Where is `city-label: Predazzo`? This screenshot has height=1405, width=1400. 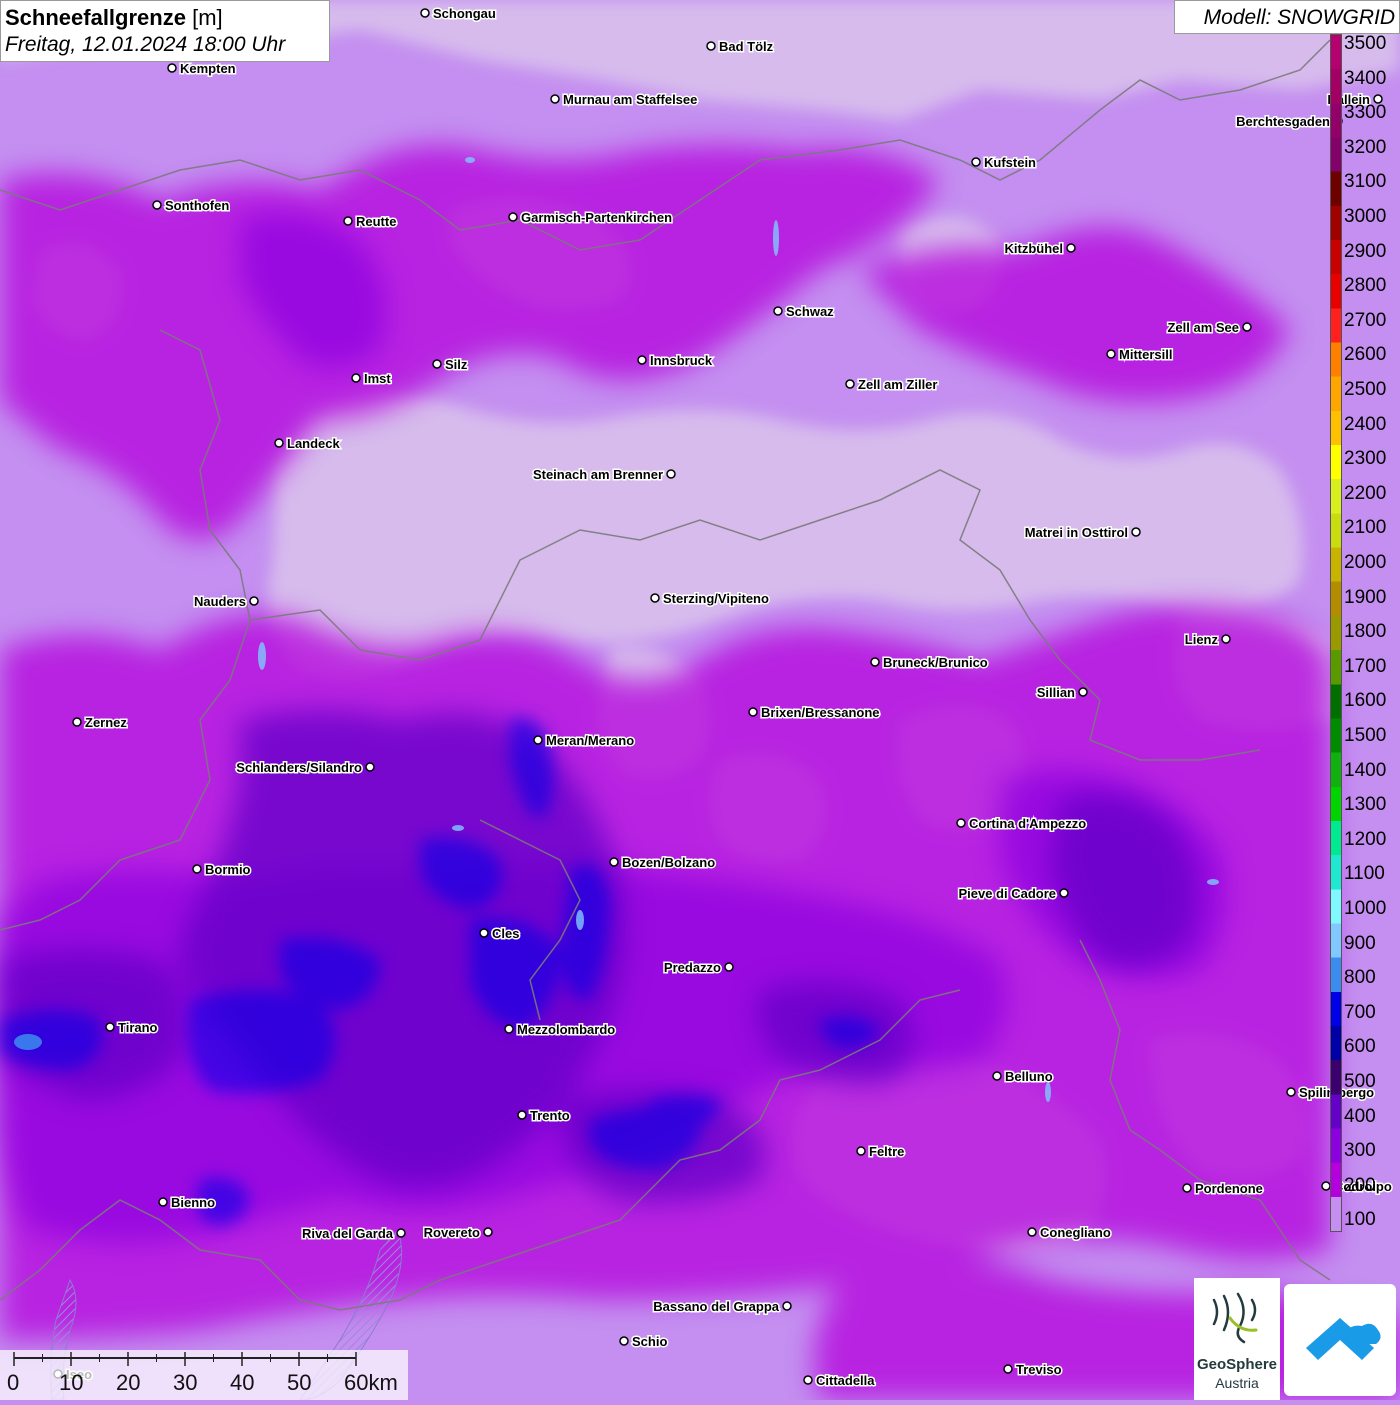
city-label: Predazzo is located at coordinates (692, 967).